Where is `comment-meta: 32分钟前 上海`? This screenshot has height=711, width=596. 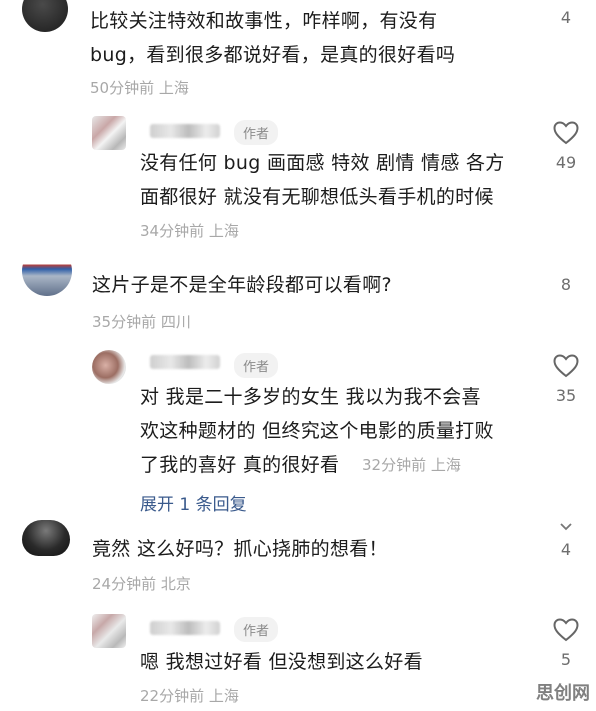
comment-meta: 32分钟前 上海 is located at coordinates (411, 465).